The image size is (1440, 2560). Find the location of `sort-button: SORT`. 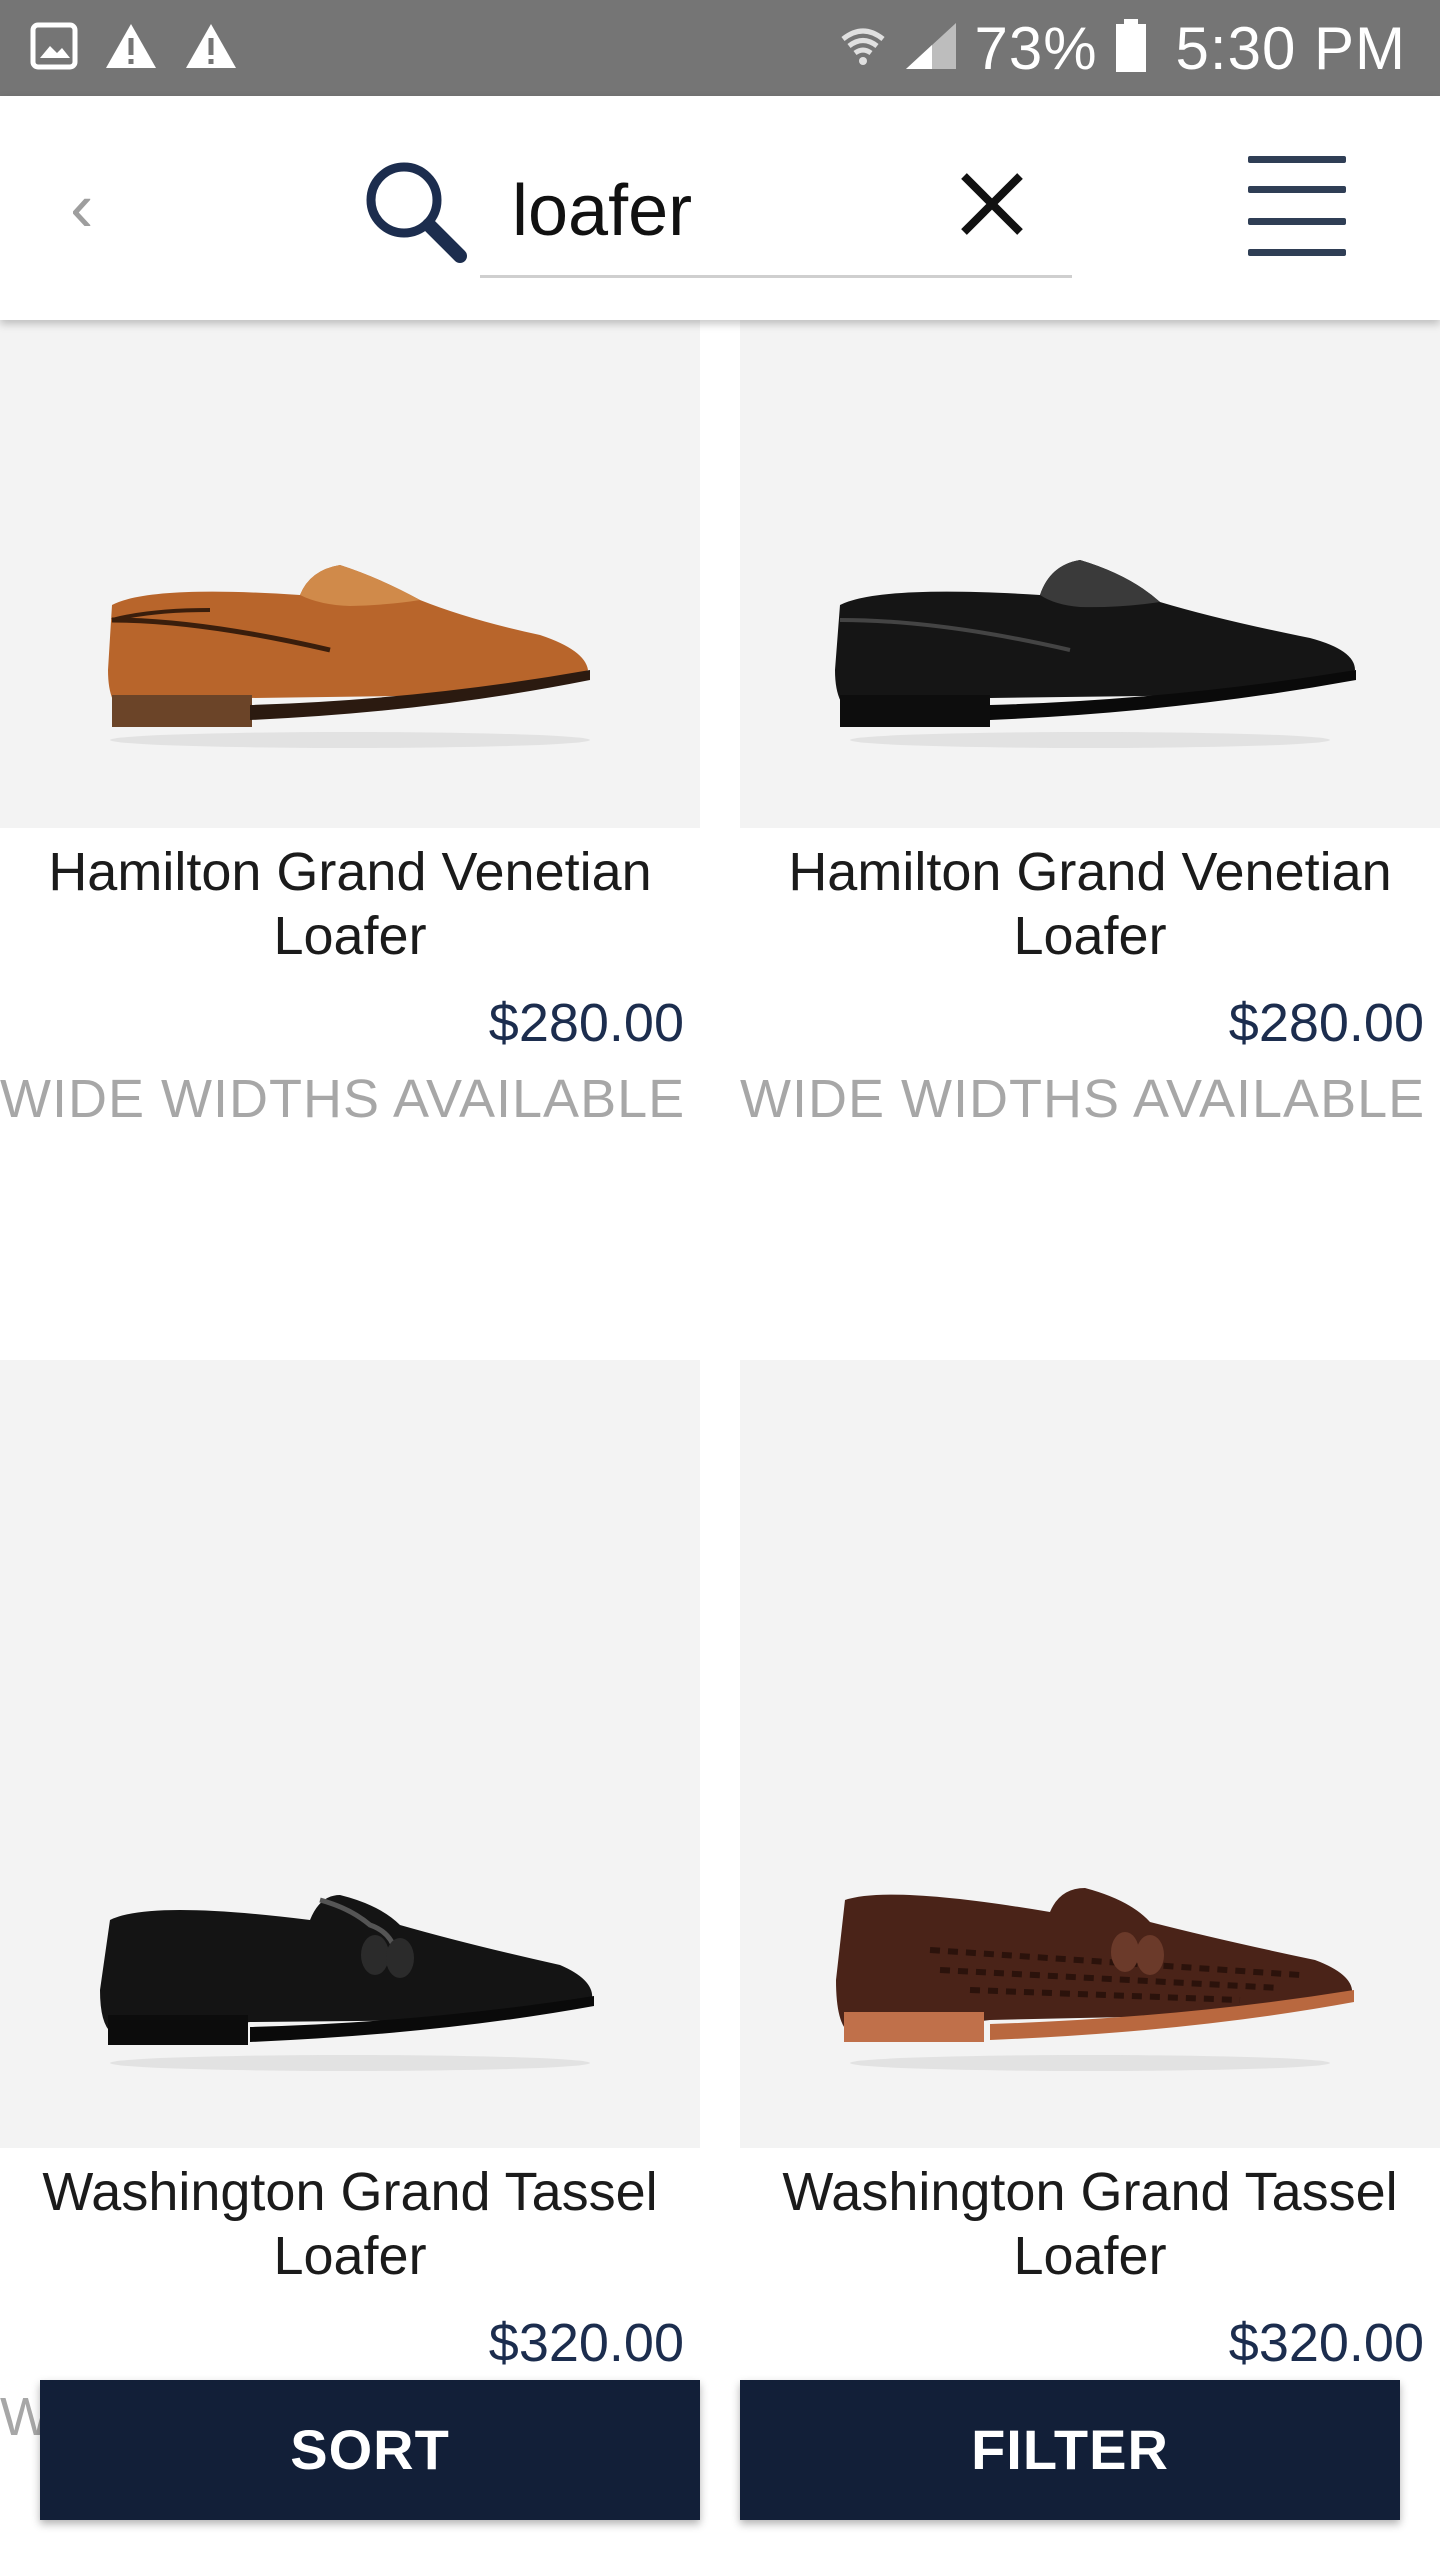

sort-button: SORT is located at coordinates (370, 2450).